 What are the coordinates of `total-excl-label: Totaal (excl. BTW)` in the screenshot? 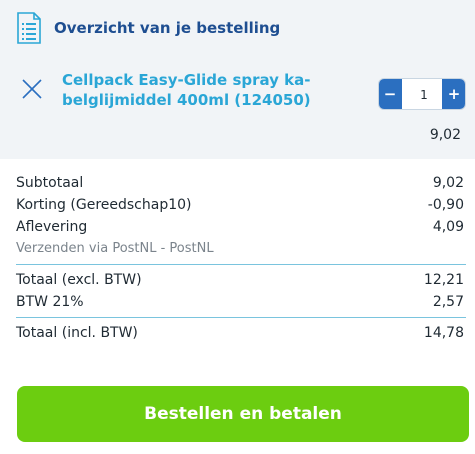 It's located at (79, 280).